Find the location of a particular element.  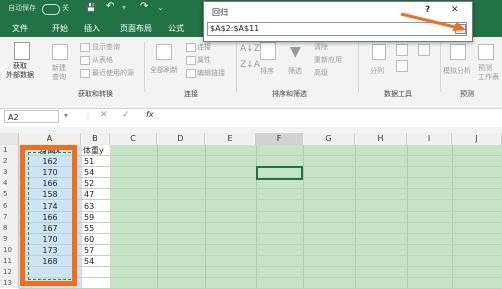

annotation-arrow-icon is located at coordinates (433, 21).